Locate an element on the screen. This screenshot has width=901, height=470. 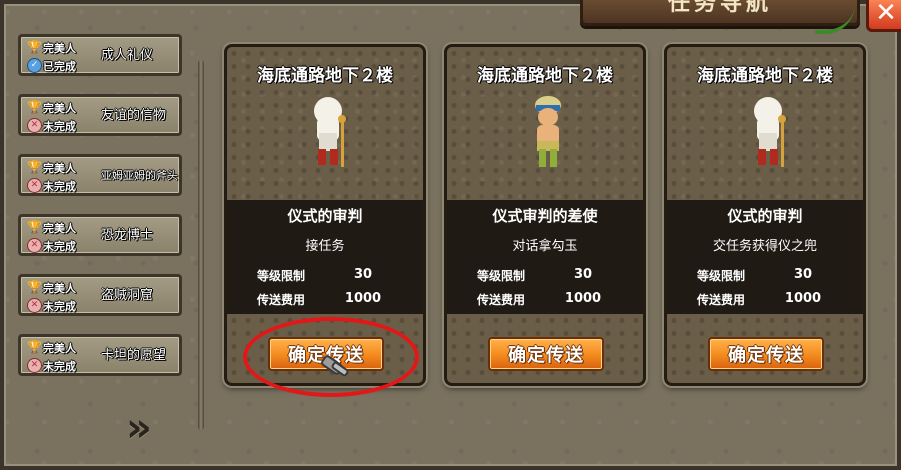
check-icon: ✓ is located at coordinates (34, 65).